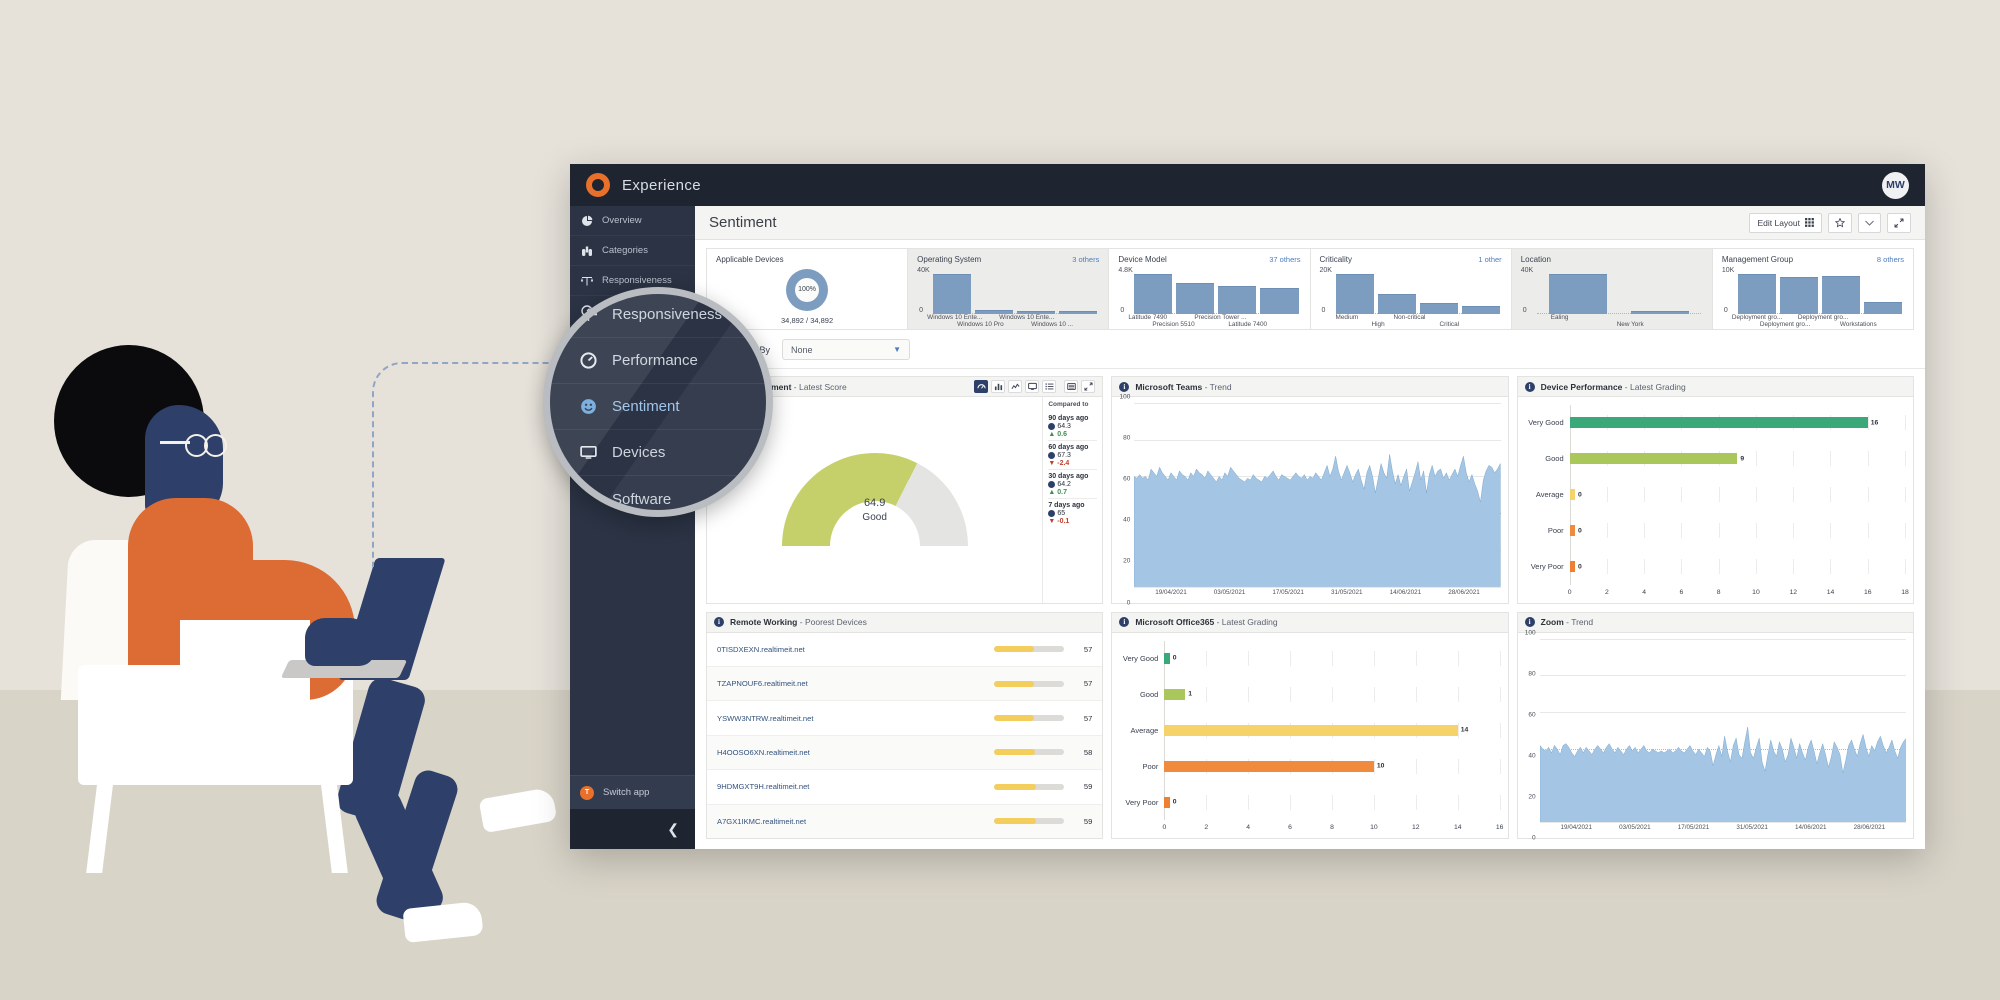  I want to click on line-chart-view-icon, so click(1015, 386).